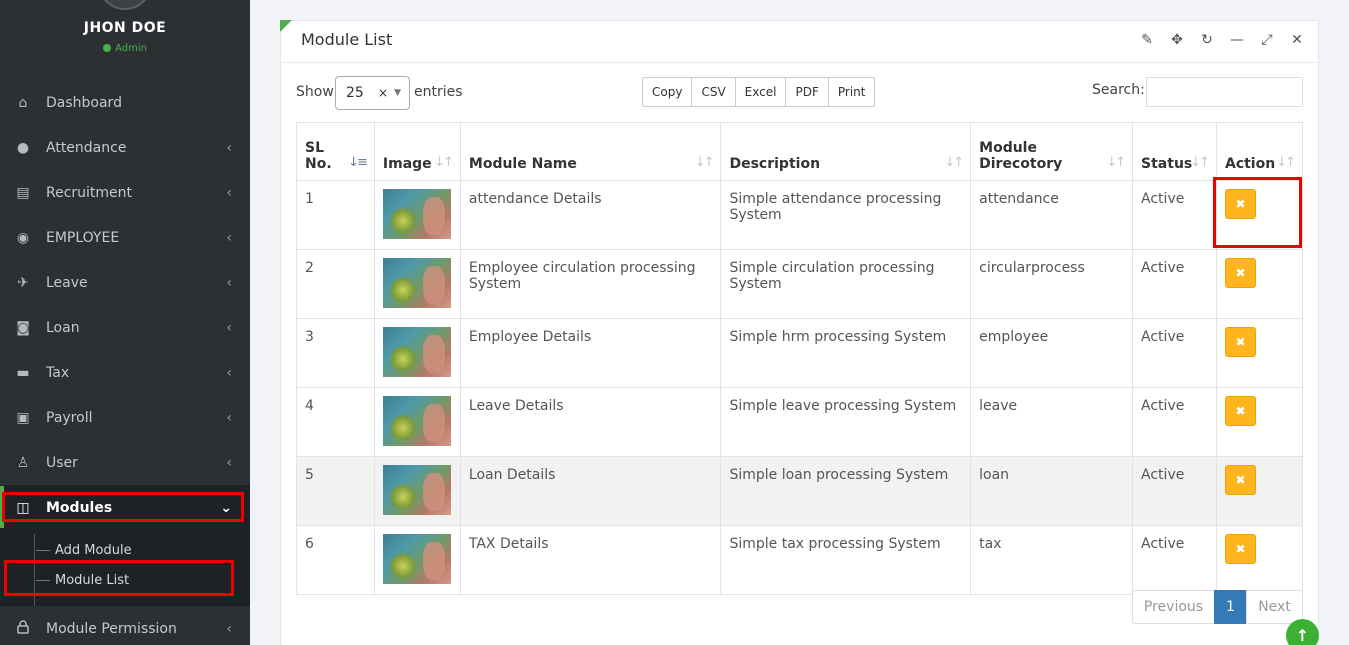  Describe the element at coordinates (23, 237) in the screenshot. I see `users-icon: ◉` at that location.